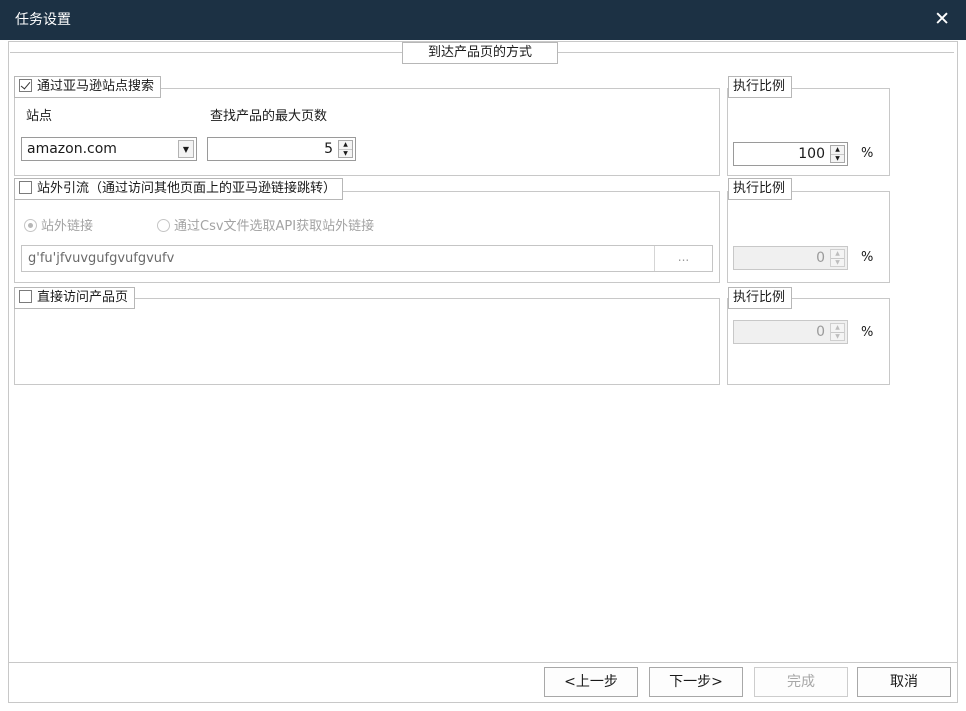  Describe the element at coordinates (186, 149) in the screenshot. I see `chevron-down-icon: ▼` at that location.